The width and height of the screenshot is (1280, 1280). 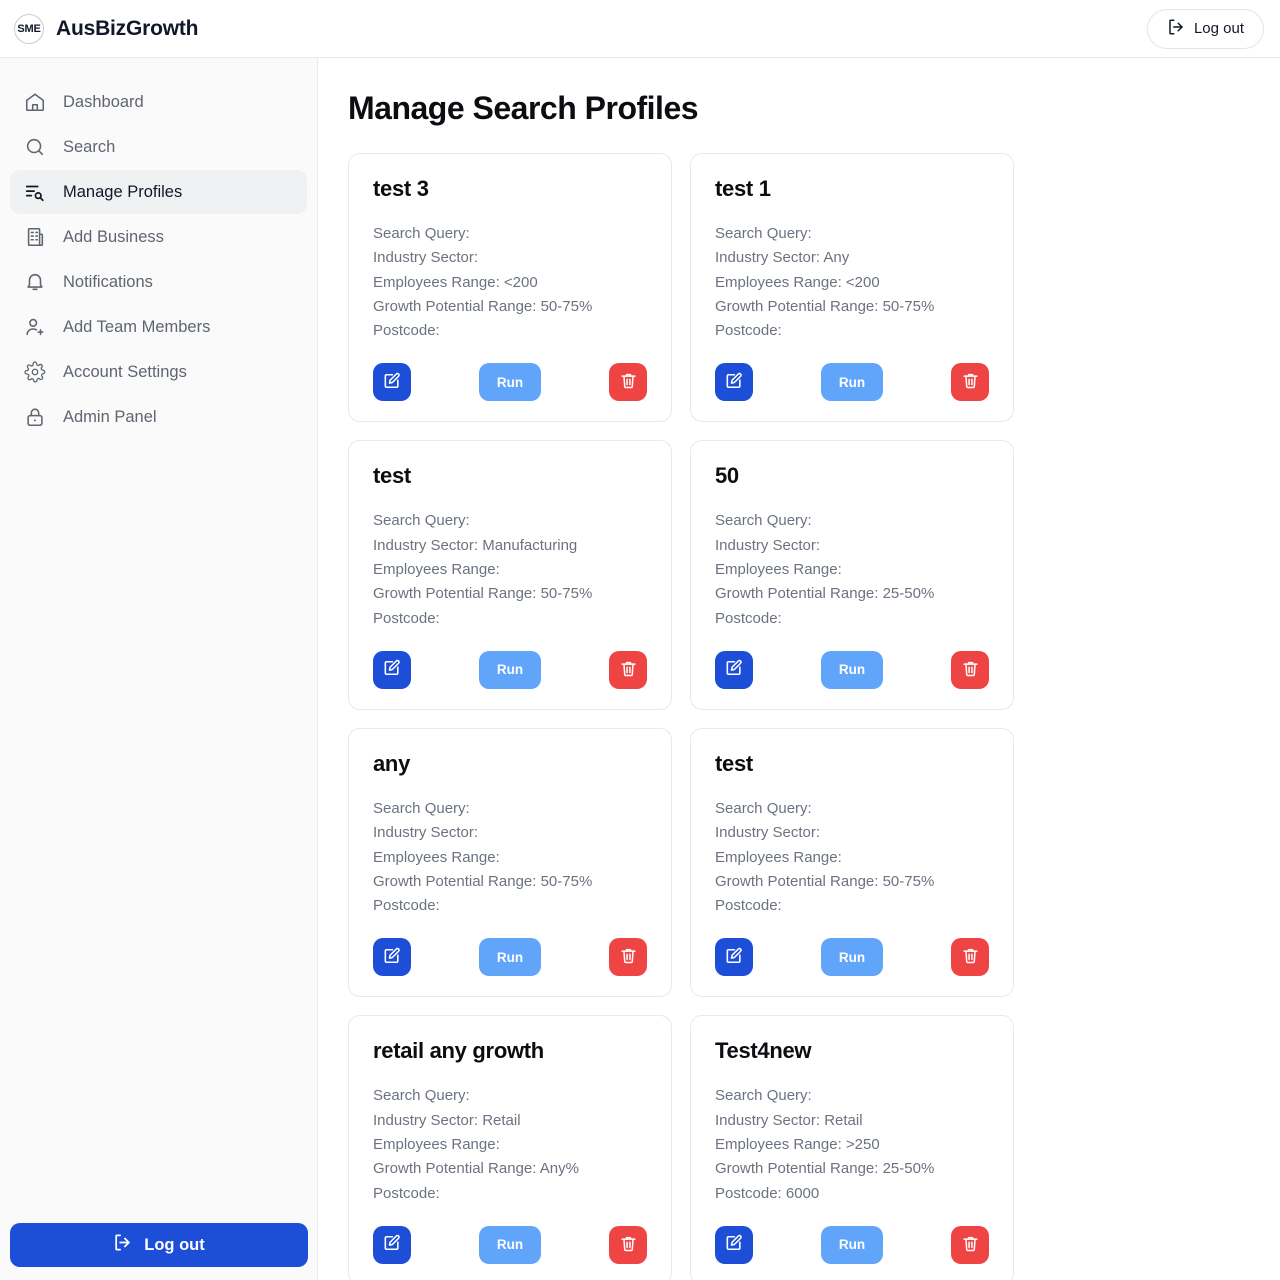 What do you see at coordinates (89, 146) in the screenshot?
I see `sidebar-item-label: Search` at bounding box center [89, 146].